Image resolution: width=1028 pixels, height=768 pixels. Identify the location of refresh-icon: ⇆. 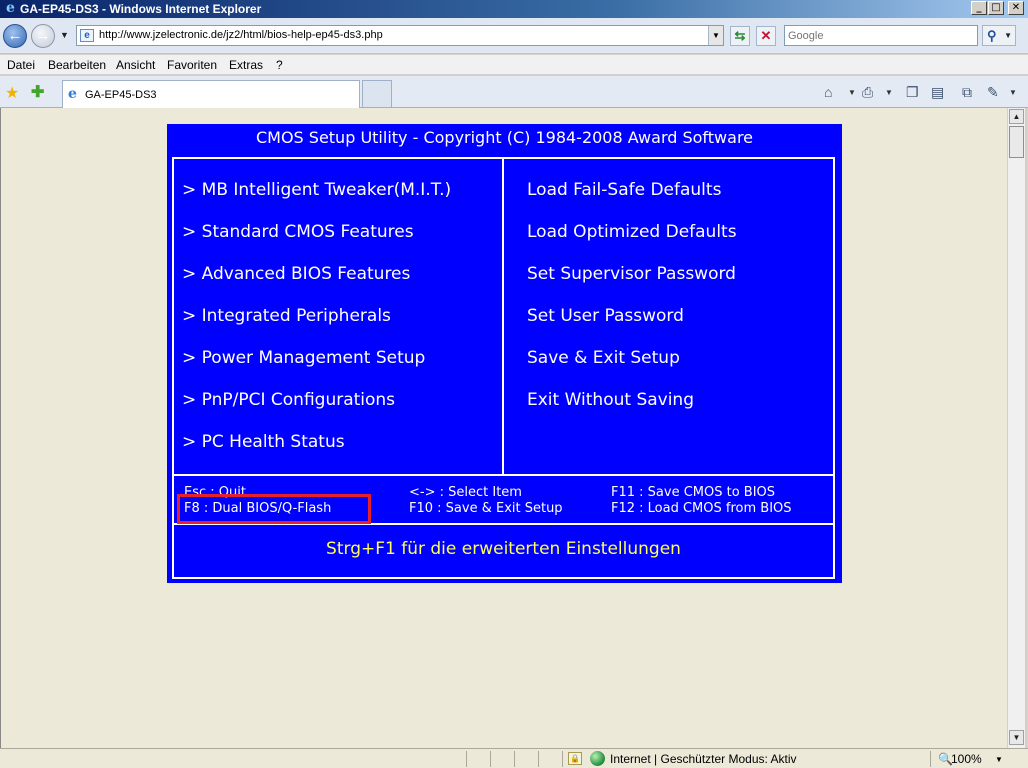
(740, 35).